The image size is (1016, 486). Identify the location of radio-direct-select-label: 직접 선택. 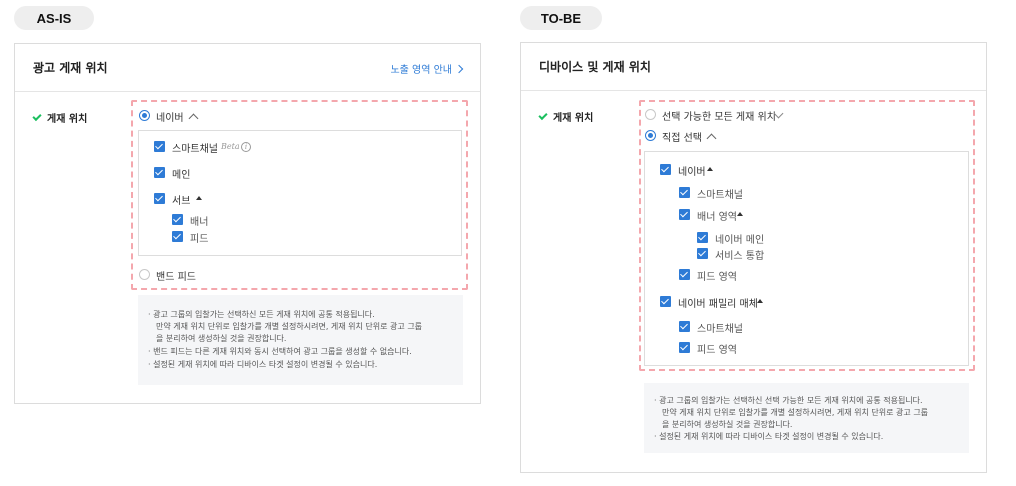
(682, 138).